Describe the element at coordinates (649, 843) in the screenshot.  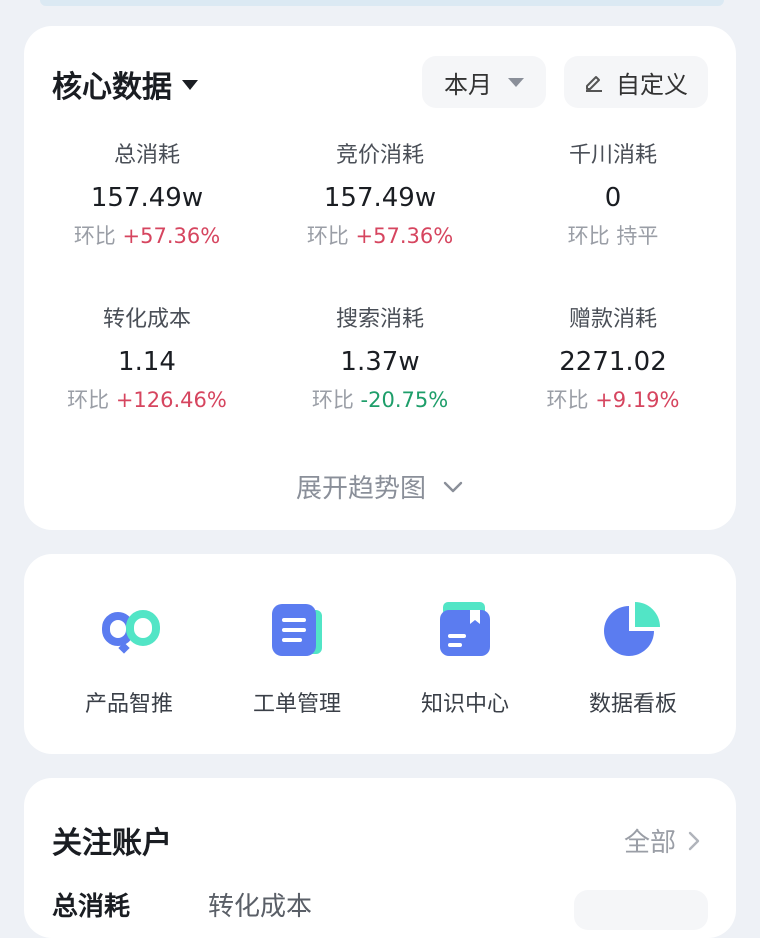
I see `view-all-label: 全部` at that location.